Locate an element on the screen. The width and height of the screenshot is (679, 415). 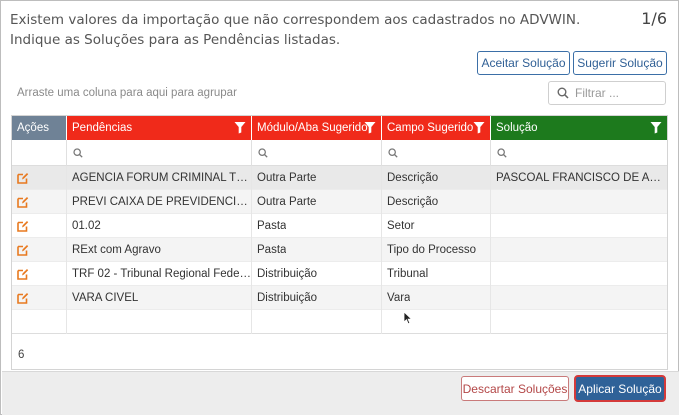
apply-solution-button: Aplicar Solução is located at coordinates (620, 388).